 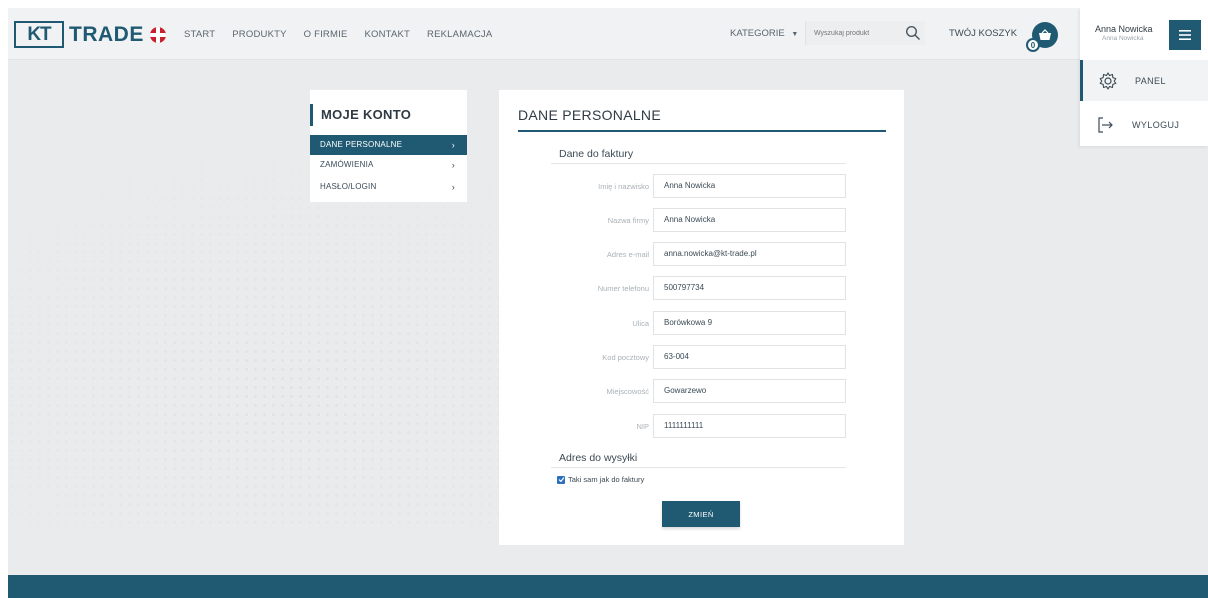 I want to click on same-address-row: Taki sam jak do faktury, so click(x=600, y=479).